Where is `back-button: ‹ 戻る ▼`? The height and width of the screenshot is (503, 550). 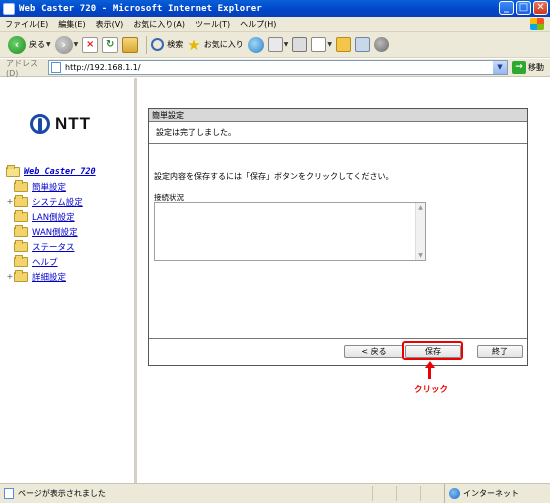
back-button: ‹ 戻る ▼ is located at coordinates (29, 44).